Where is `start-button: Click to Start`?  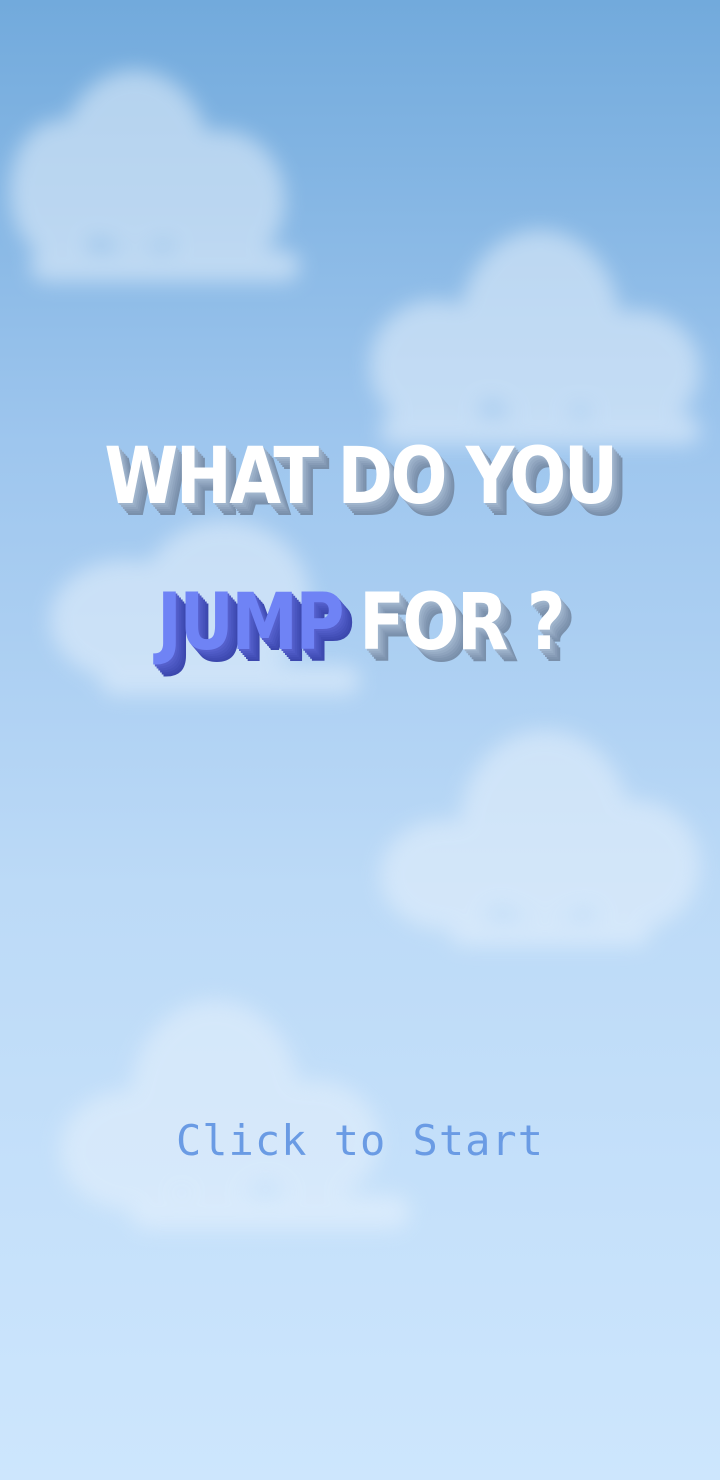 start-button: Click to Start is located at coordinates (360, 1140).